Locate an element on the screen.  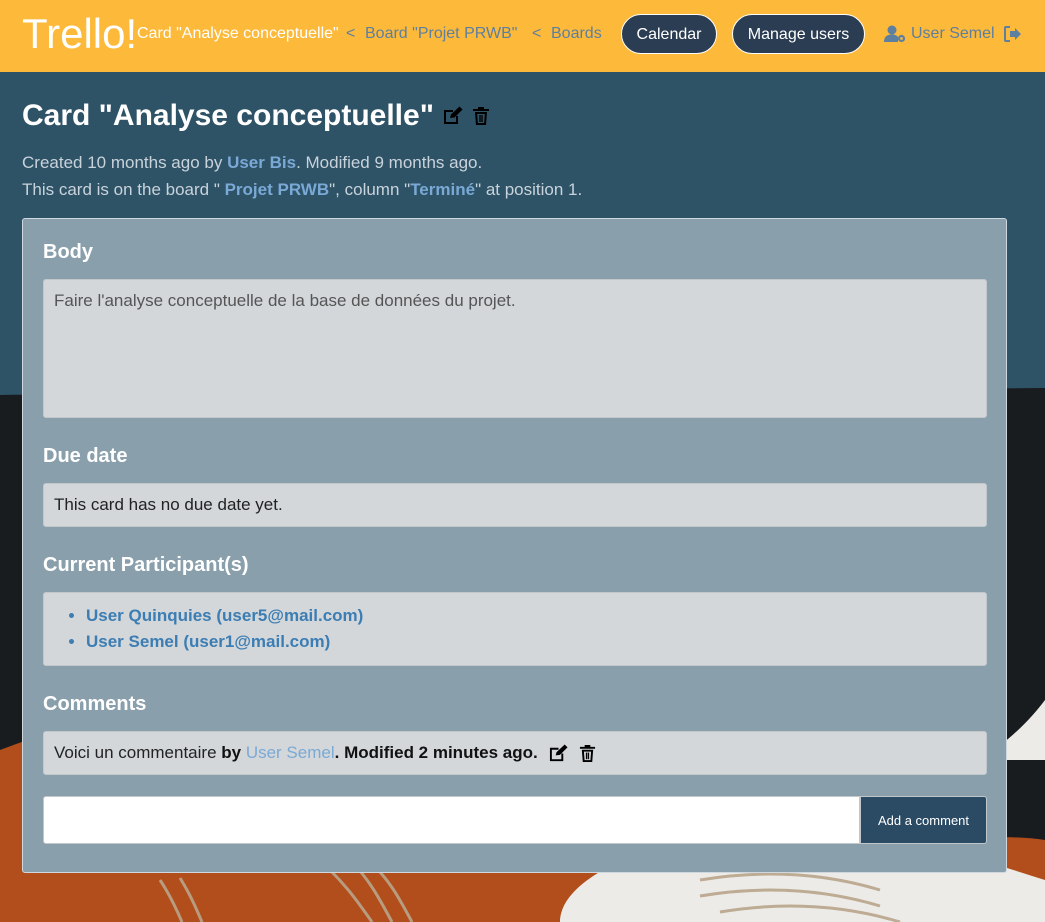
add-comment-button: Add a comment is located at coordinates (923, 820).